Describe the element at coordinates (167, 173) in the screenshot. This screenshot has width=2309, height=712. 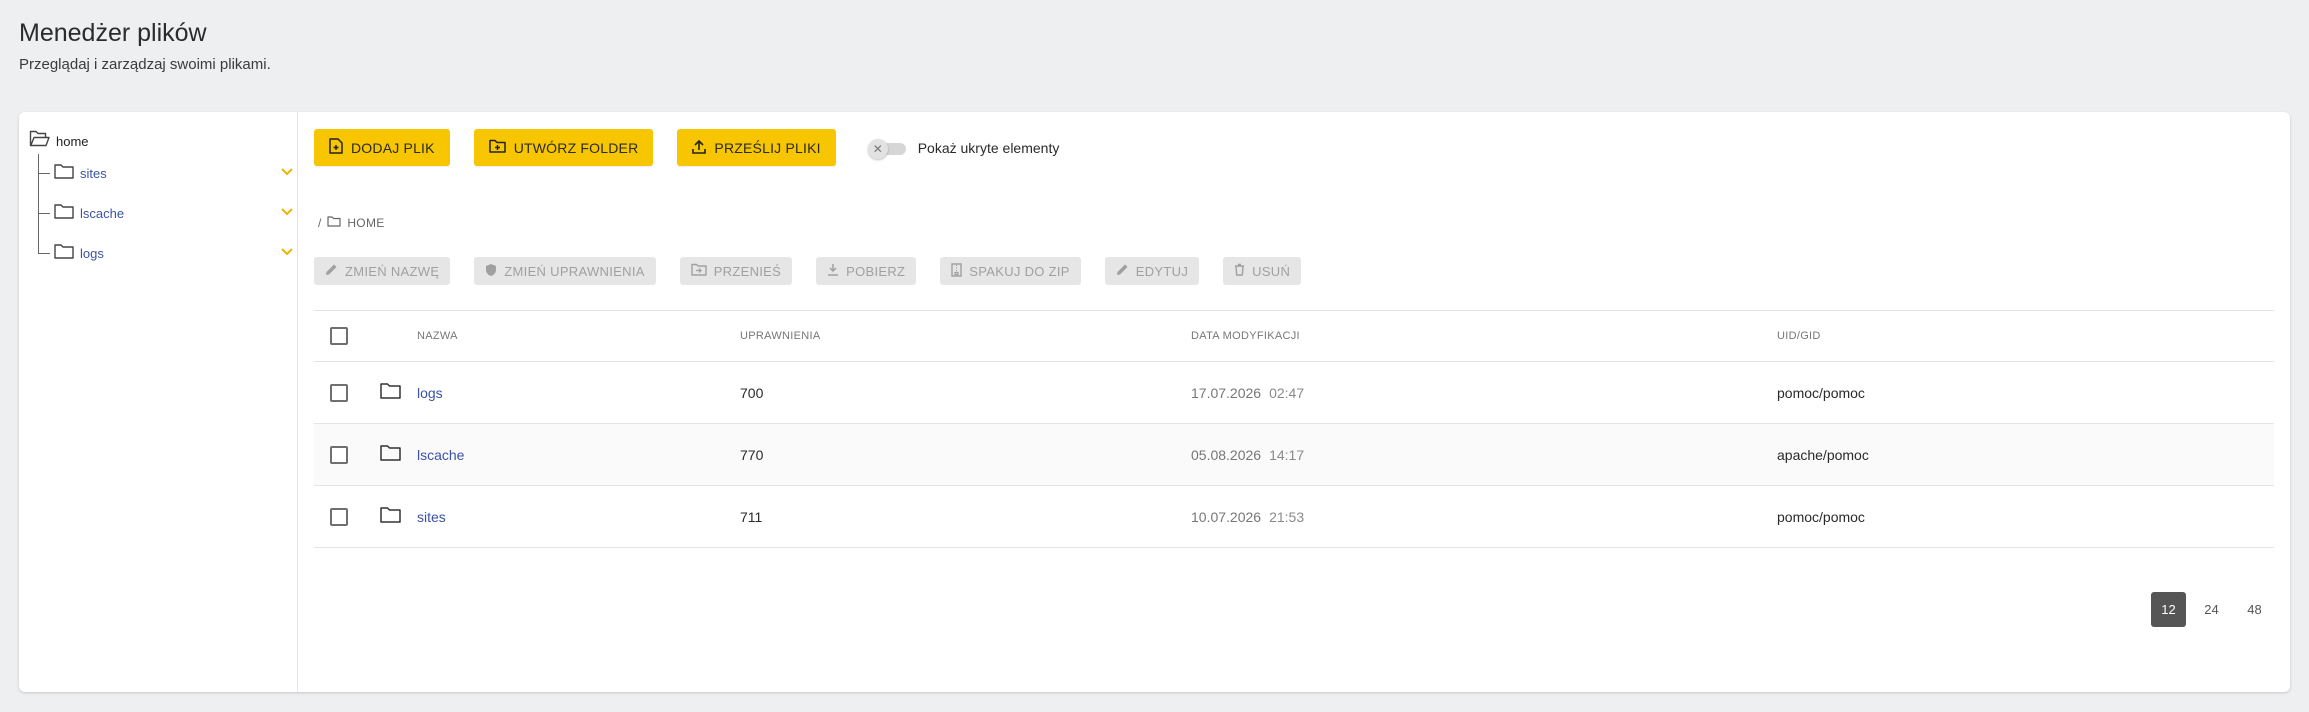
I see `tree-item-sites: sites` at that location.